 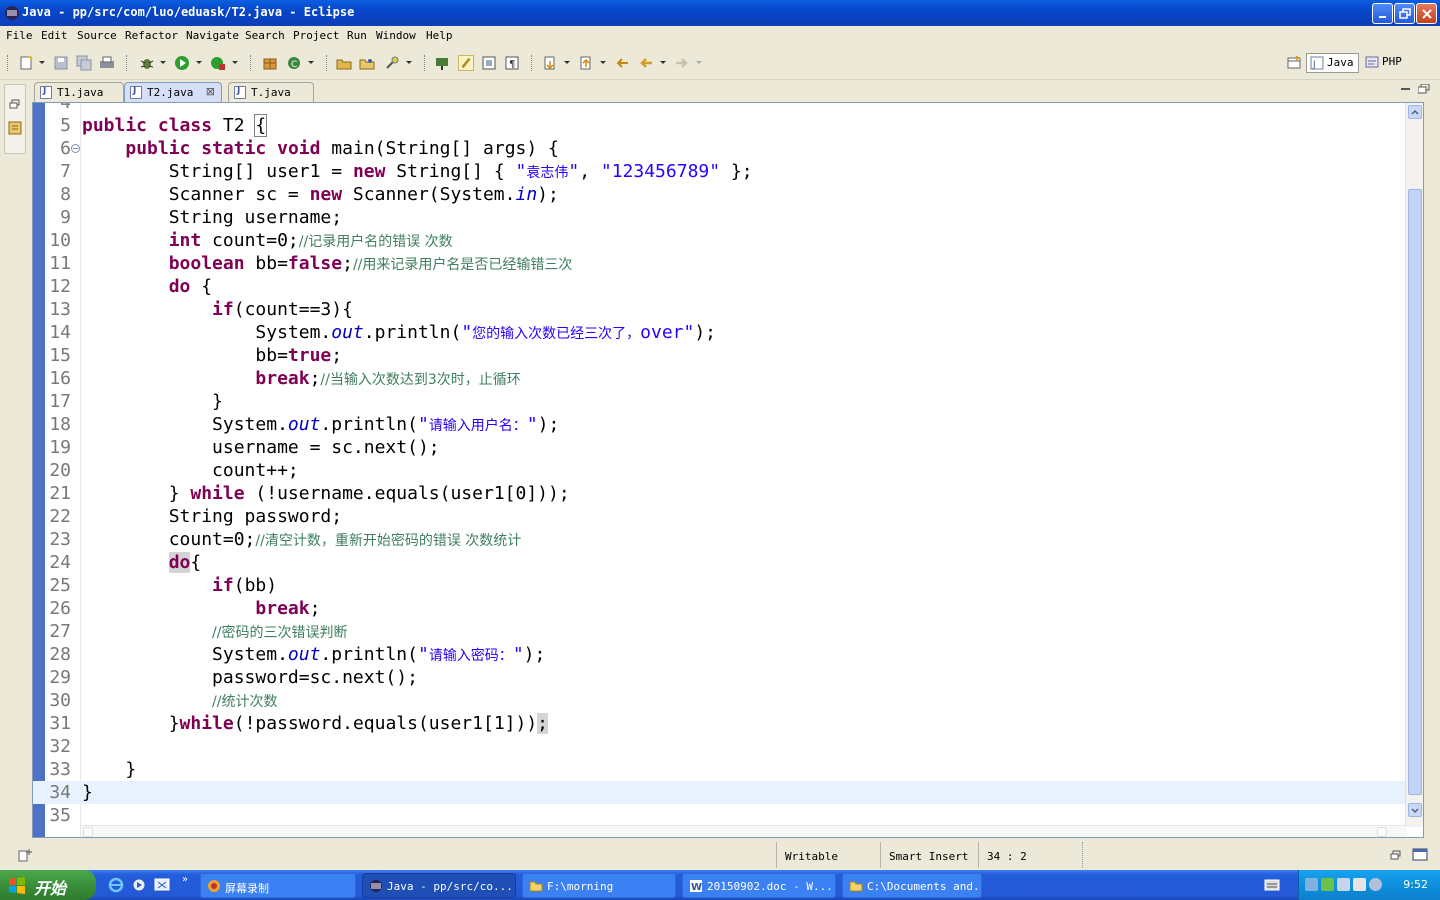 What do you see at coordinates (719, 108) in the screenshot?
I see `code-line: 4` at bounding box center [719, 108].